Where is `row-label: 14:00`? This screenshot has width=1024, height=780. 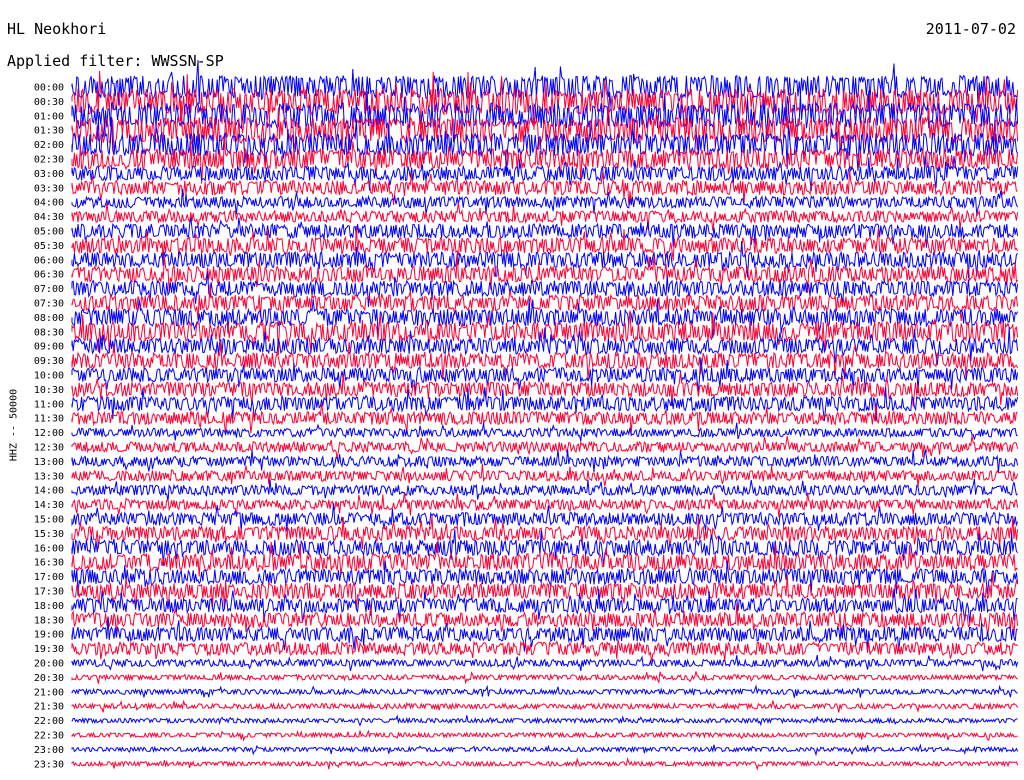 row-label: 14:00 is located at coordinates (49, 491).